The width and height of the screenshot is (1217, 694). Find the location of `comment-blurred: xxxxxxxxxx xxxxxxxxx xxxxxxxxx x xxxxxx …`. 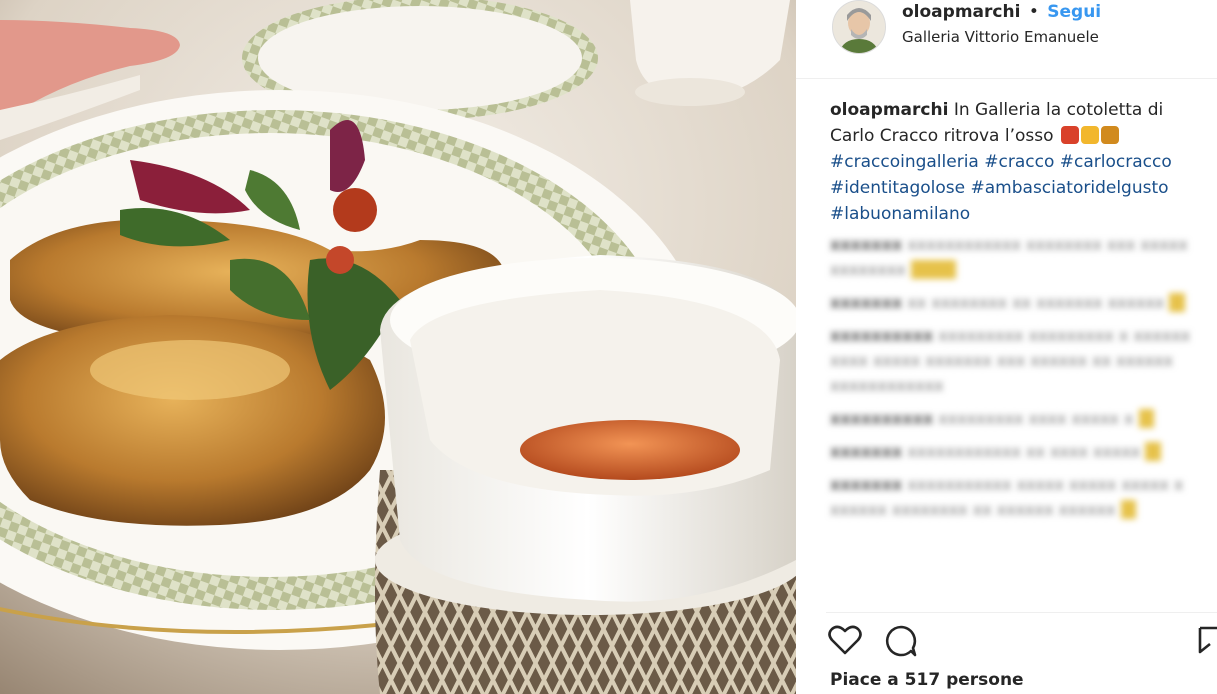

comment-blurred: xxxxxxxxxx xxxxxxxxx xxxxxxxxx x xxxxxx … is located at coordinates (1010, 360).